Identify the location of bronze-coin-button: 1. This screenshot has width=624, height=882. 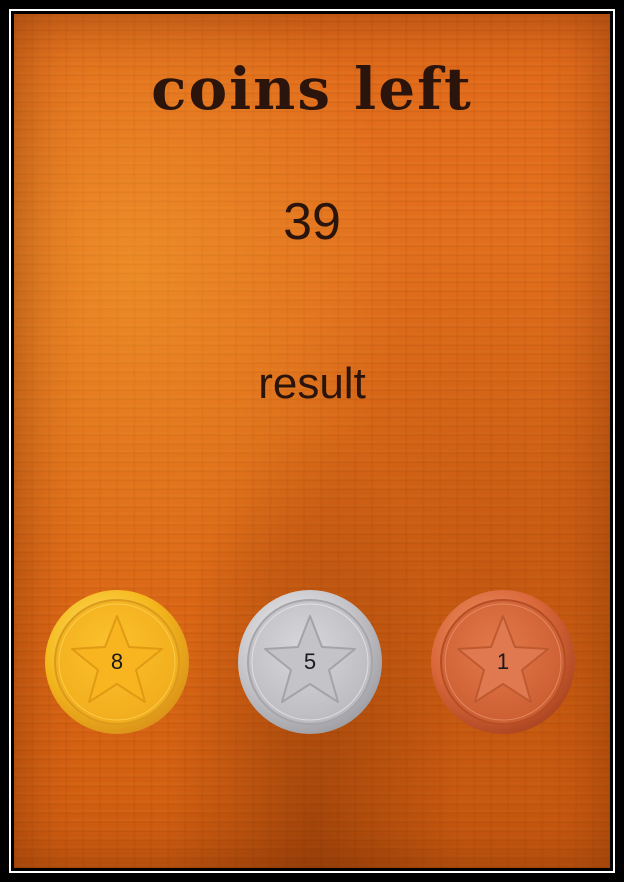
(503, 662).